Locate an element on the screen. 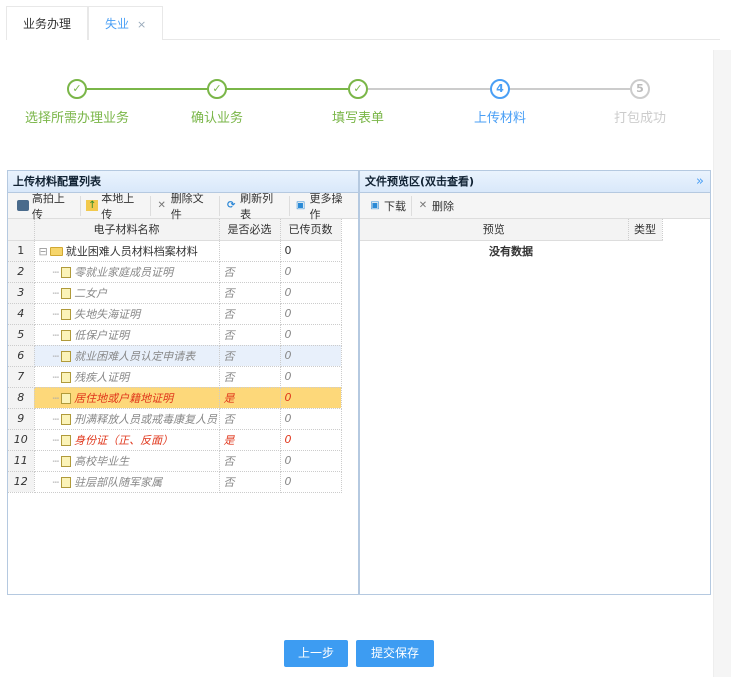 The width and height of the screenshot is (731, 677). col-name: 电子材料名称 is located at coordinates (127, 230).